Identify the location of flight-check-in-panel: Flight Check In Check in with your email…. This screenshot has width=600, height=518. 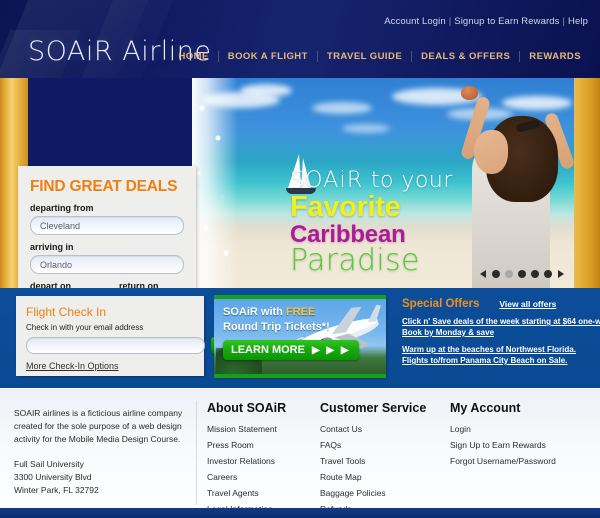
(137, 336).